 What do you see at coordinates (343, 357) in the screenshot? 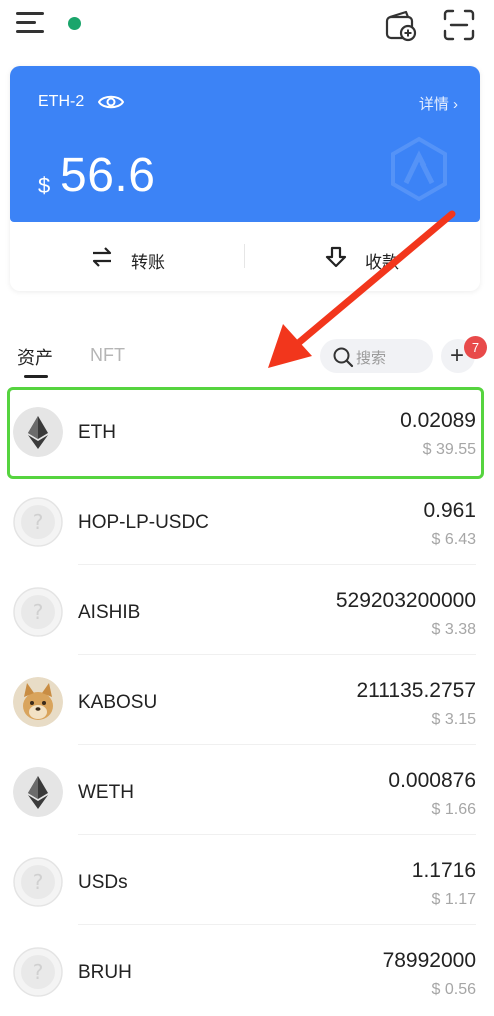
I see `search-icon` at bounding box center [343, 357].